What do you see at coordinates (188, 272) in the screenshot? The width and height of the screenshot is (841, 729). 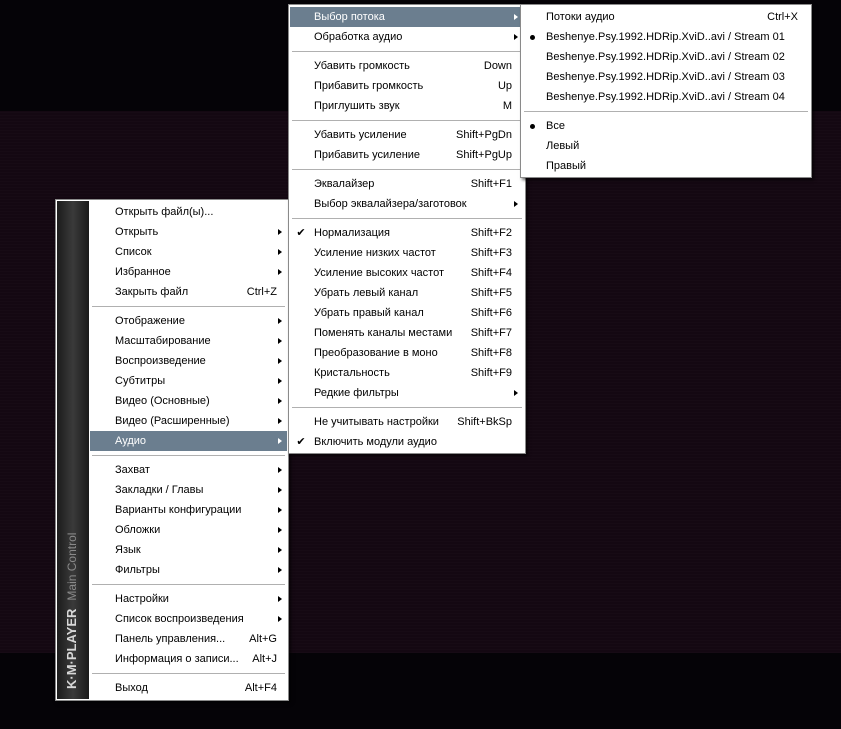 I see `main-menu-item: Избранное` at bounding box center [188, 272].